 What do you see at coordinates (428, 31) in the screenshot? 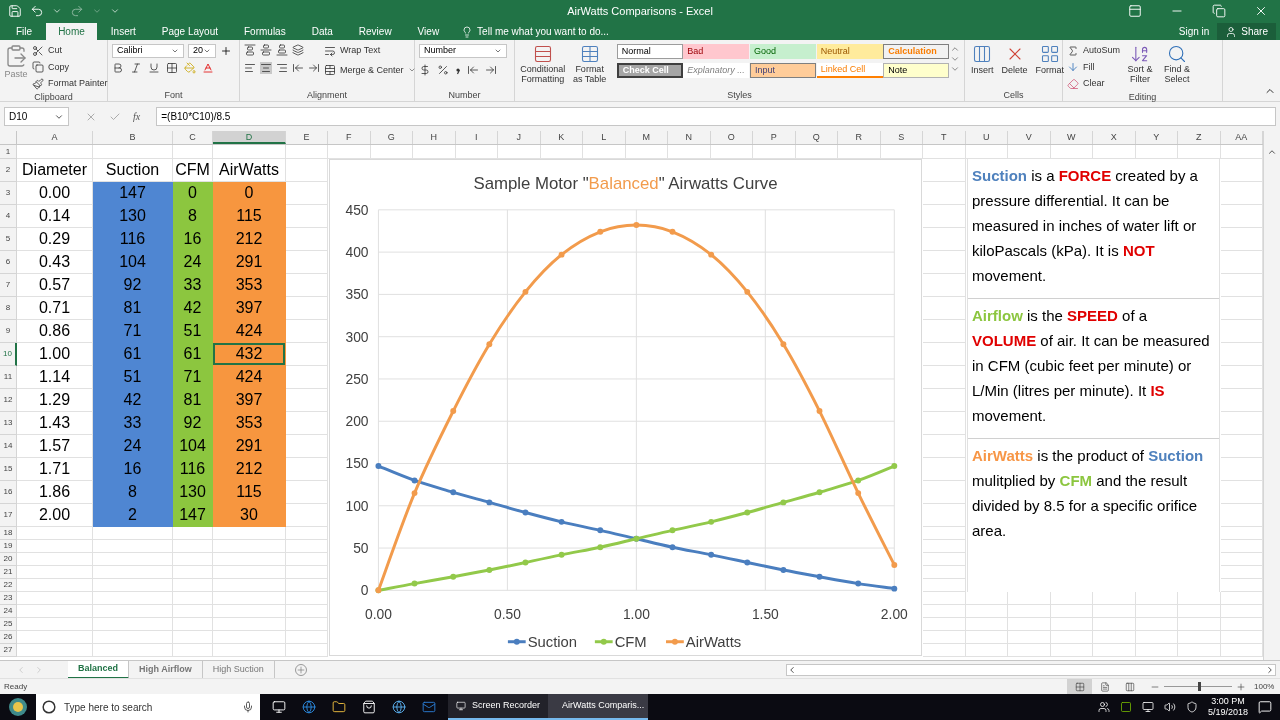
I see `ribbon-tab: View` at bounding box center [428, 31].